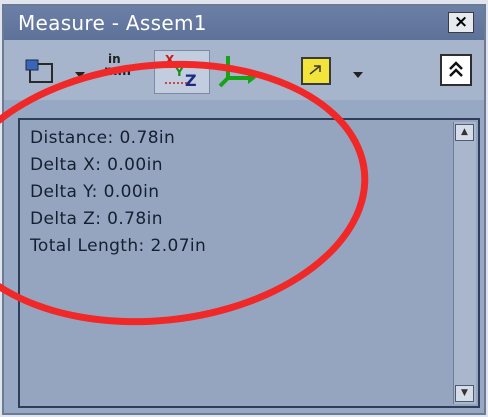  I want to click on xyz-dimensions-button: X Y Z, so click(182, 72).